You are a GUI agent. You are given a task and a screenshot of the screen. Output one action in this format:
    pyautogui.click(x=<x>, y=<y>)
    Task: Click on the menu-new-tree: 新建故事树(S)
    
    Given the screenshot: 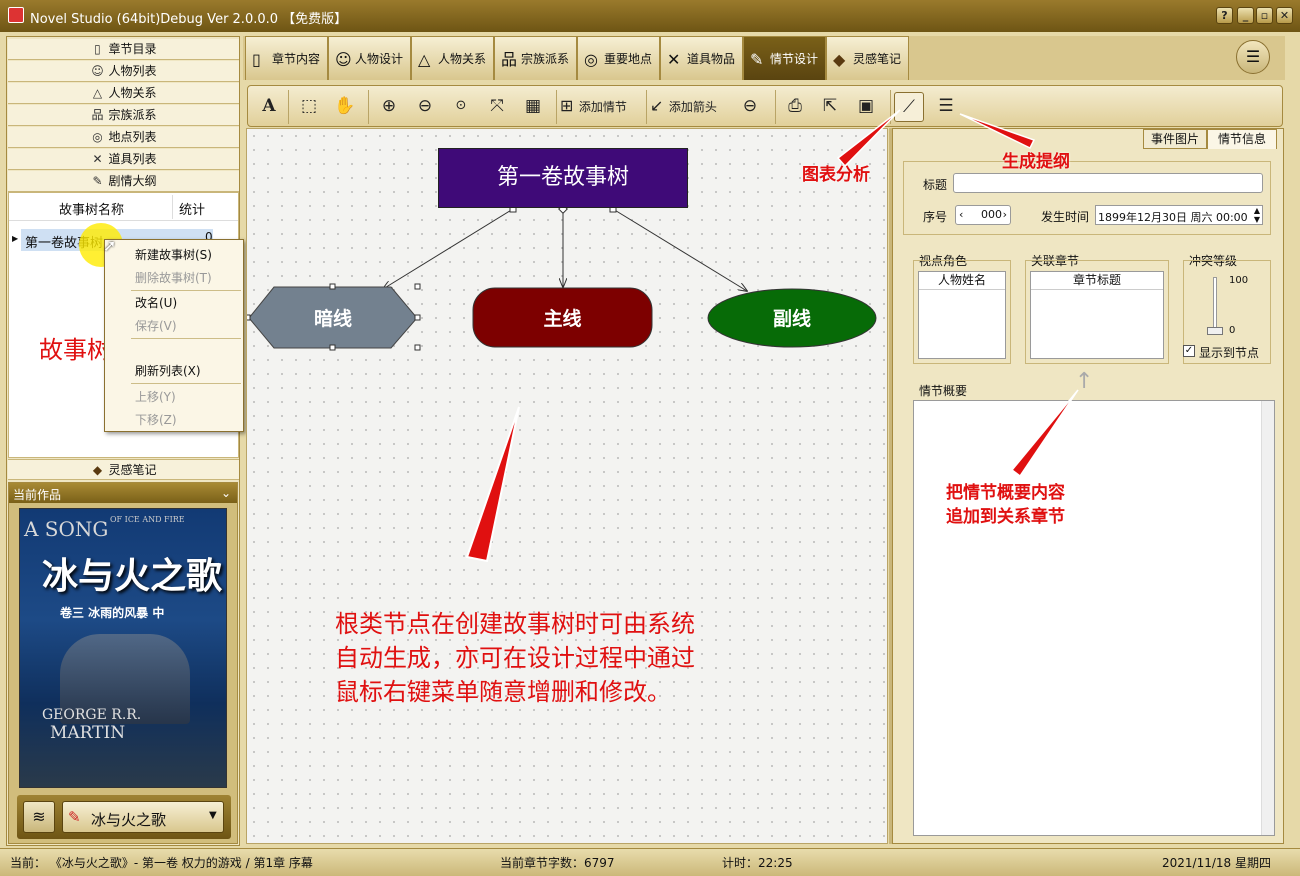 What is the action you would take?
    pyautogui.click(x=173, y=254)
    